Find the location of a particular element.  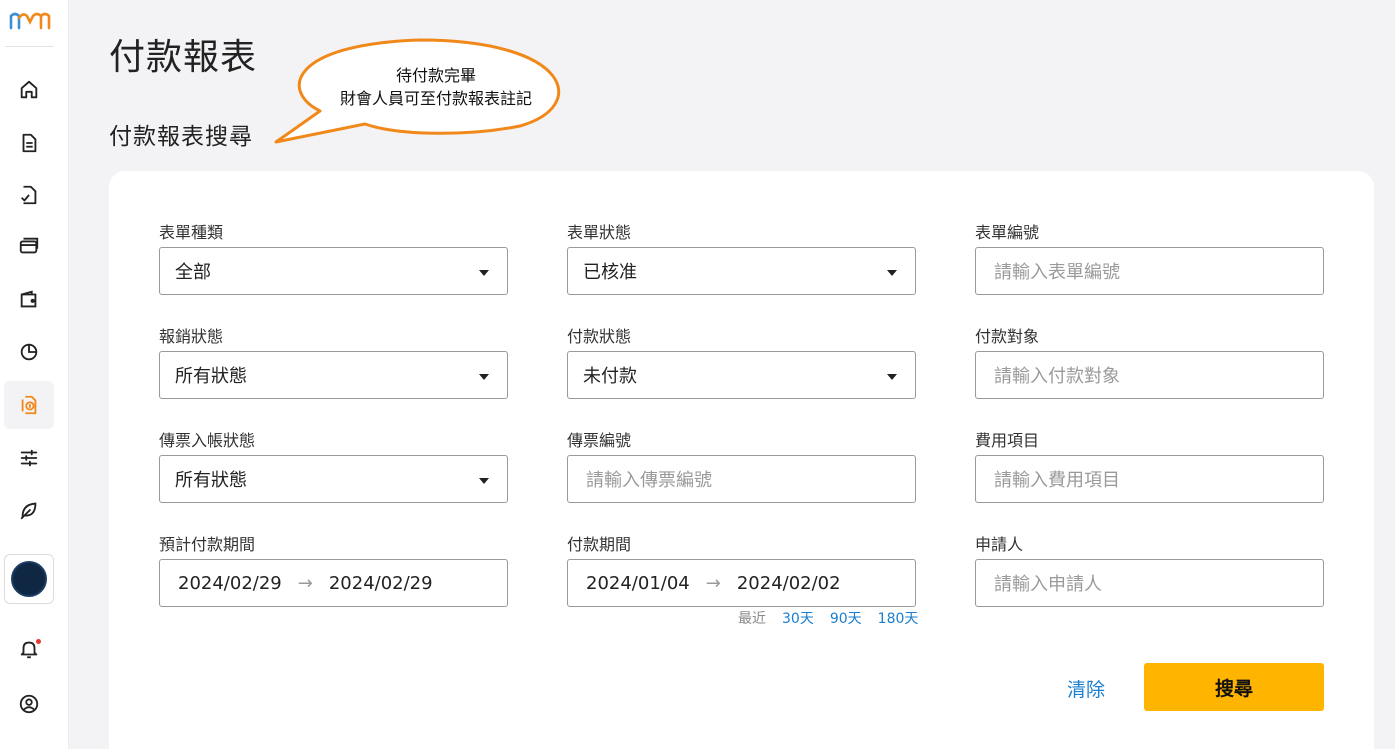

callout-text: 待付款完畢 財會人員可至付款報表註記 is located at coordinates (436, 87).